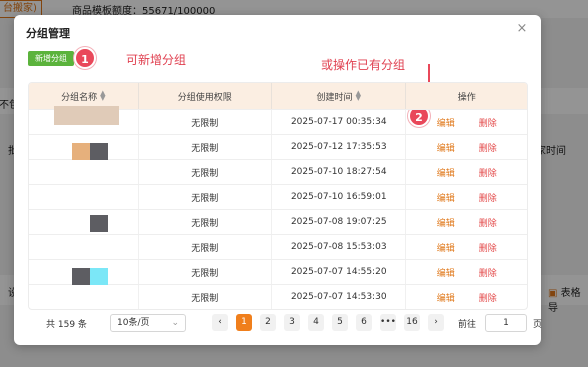 The image size is (588, 367). What do you see at coordinates (522, 29) in the screenshot?
I see `close-icon: ×` at bounding box center [522, 29].